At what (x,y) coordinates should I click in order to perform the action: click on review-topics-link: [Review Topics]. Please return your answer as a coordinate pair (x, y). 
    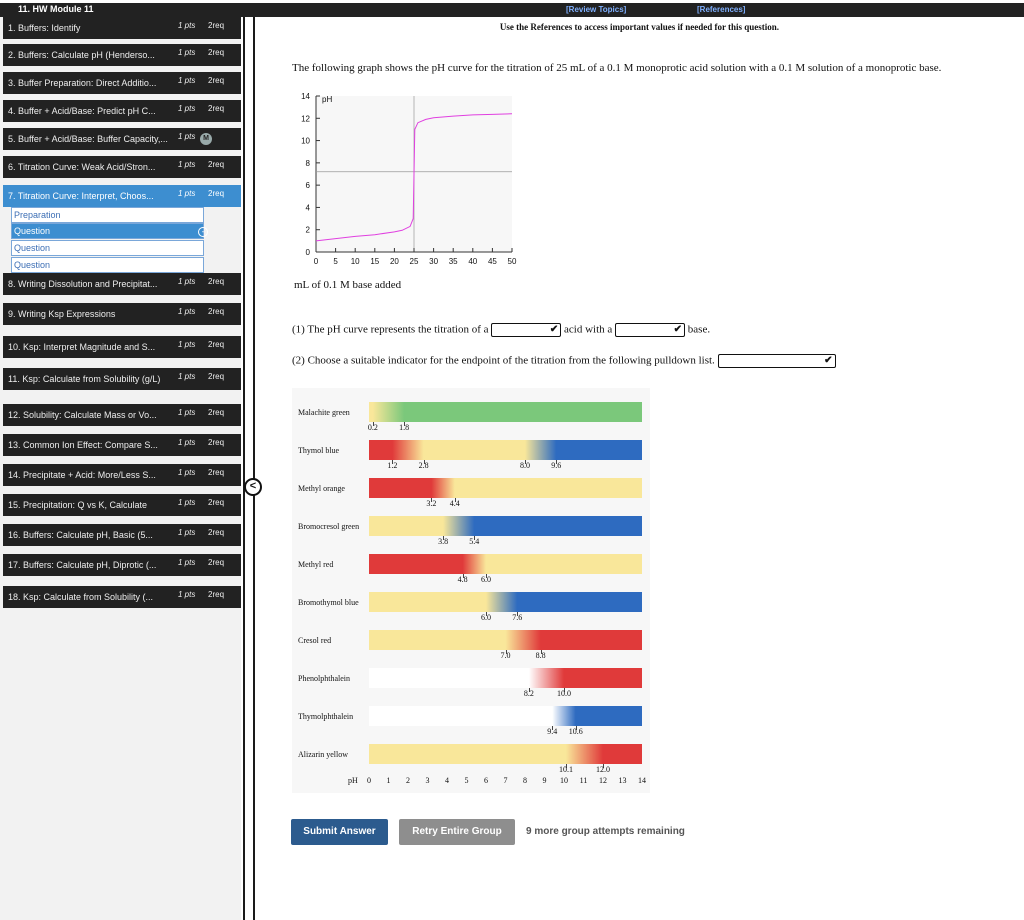
    Looking at the image, I should click on (596, 9).